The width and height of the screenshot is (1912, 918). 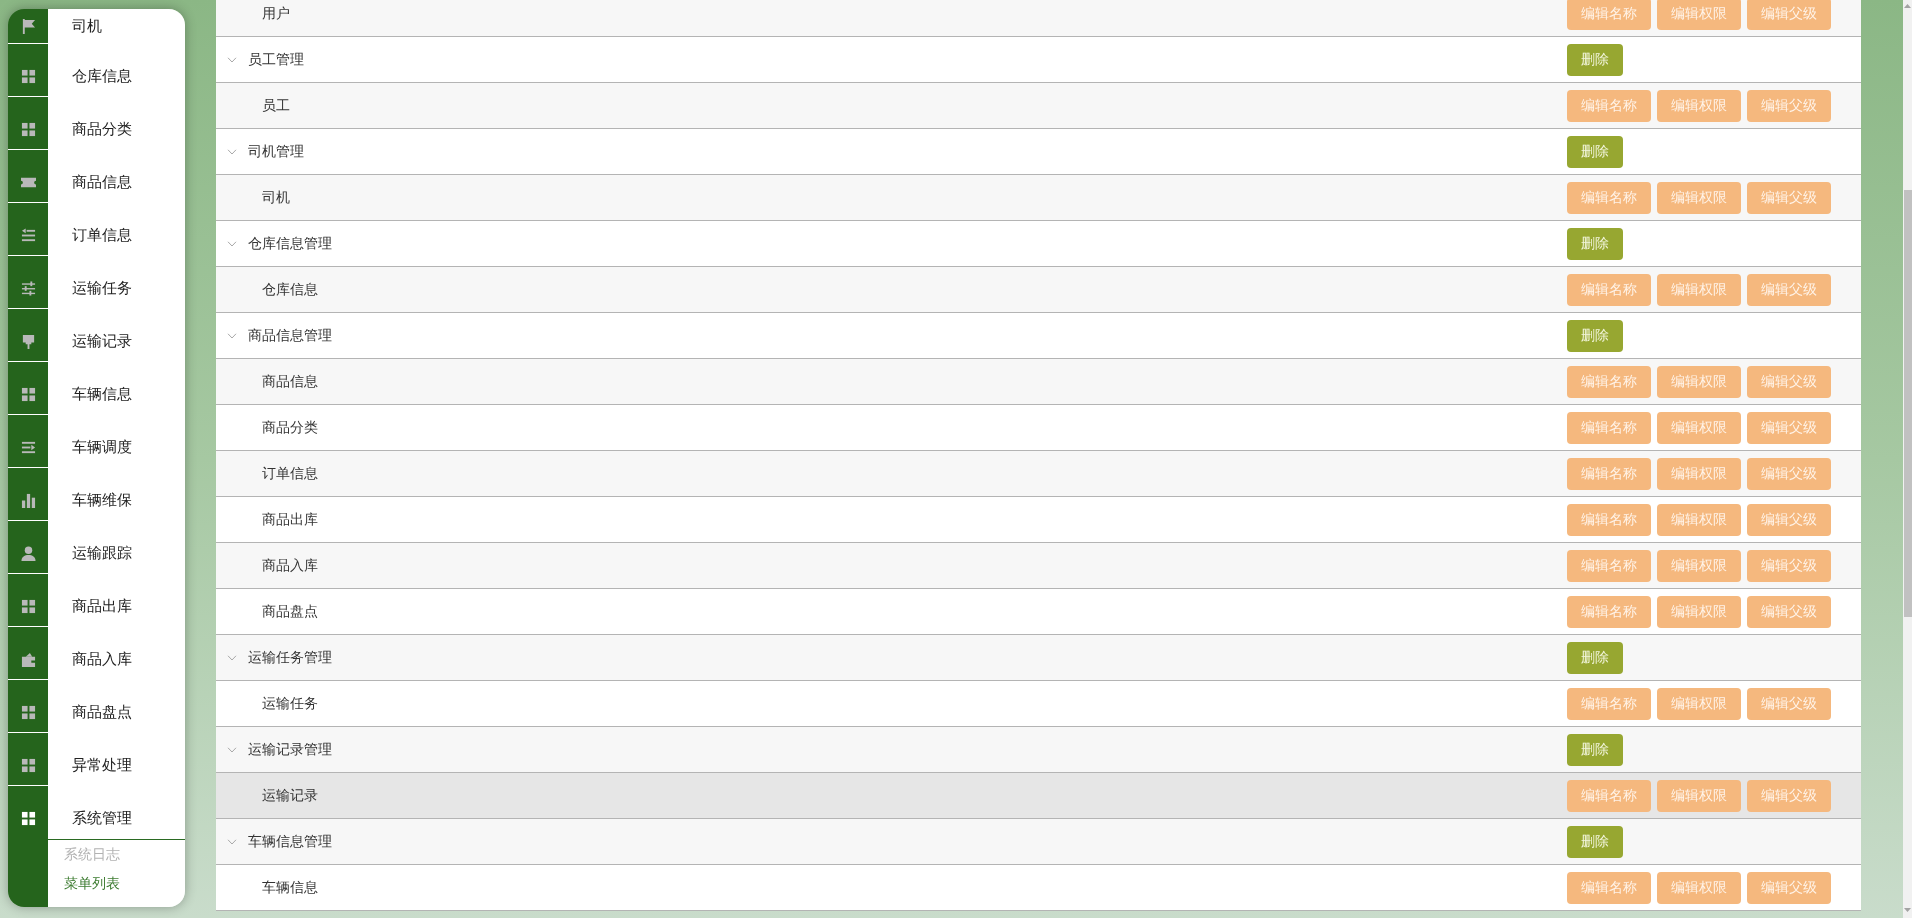 What do you see at coordinates (116, 854) in the screenshot?
I see `submenu-item: 系统日志` at bounding box center [116, 854].